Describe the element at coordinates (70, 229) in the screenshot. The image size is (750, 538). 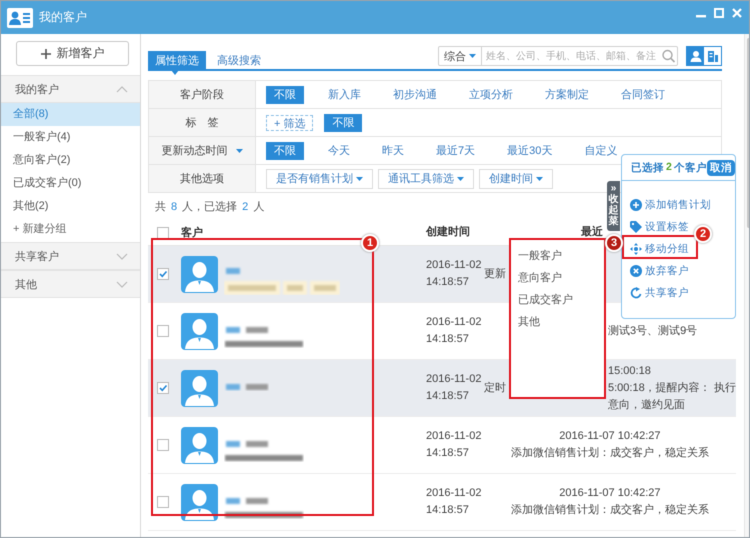
I see `new-group-link: + 新建分组` at that location.